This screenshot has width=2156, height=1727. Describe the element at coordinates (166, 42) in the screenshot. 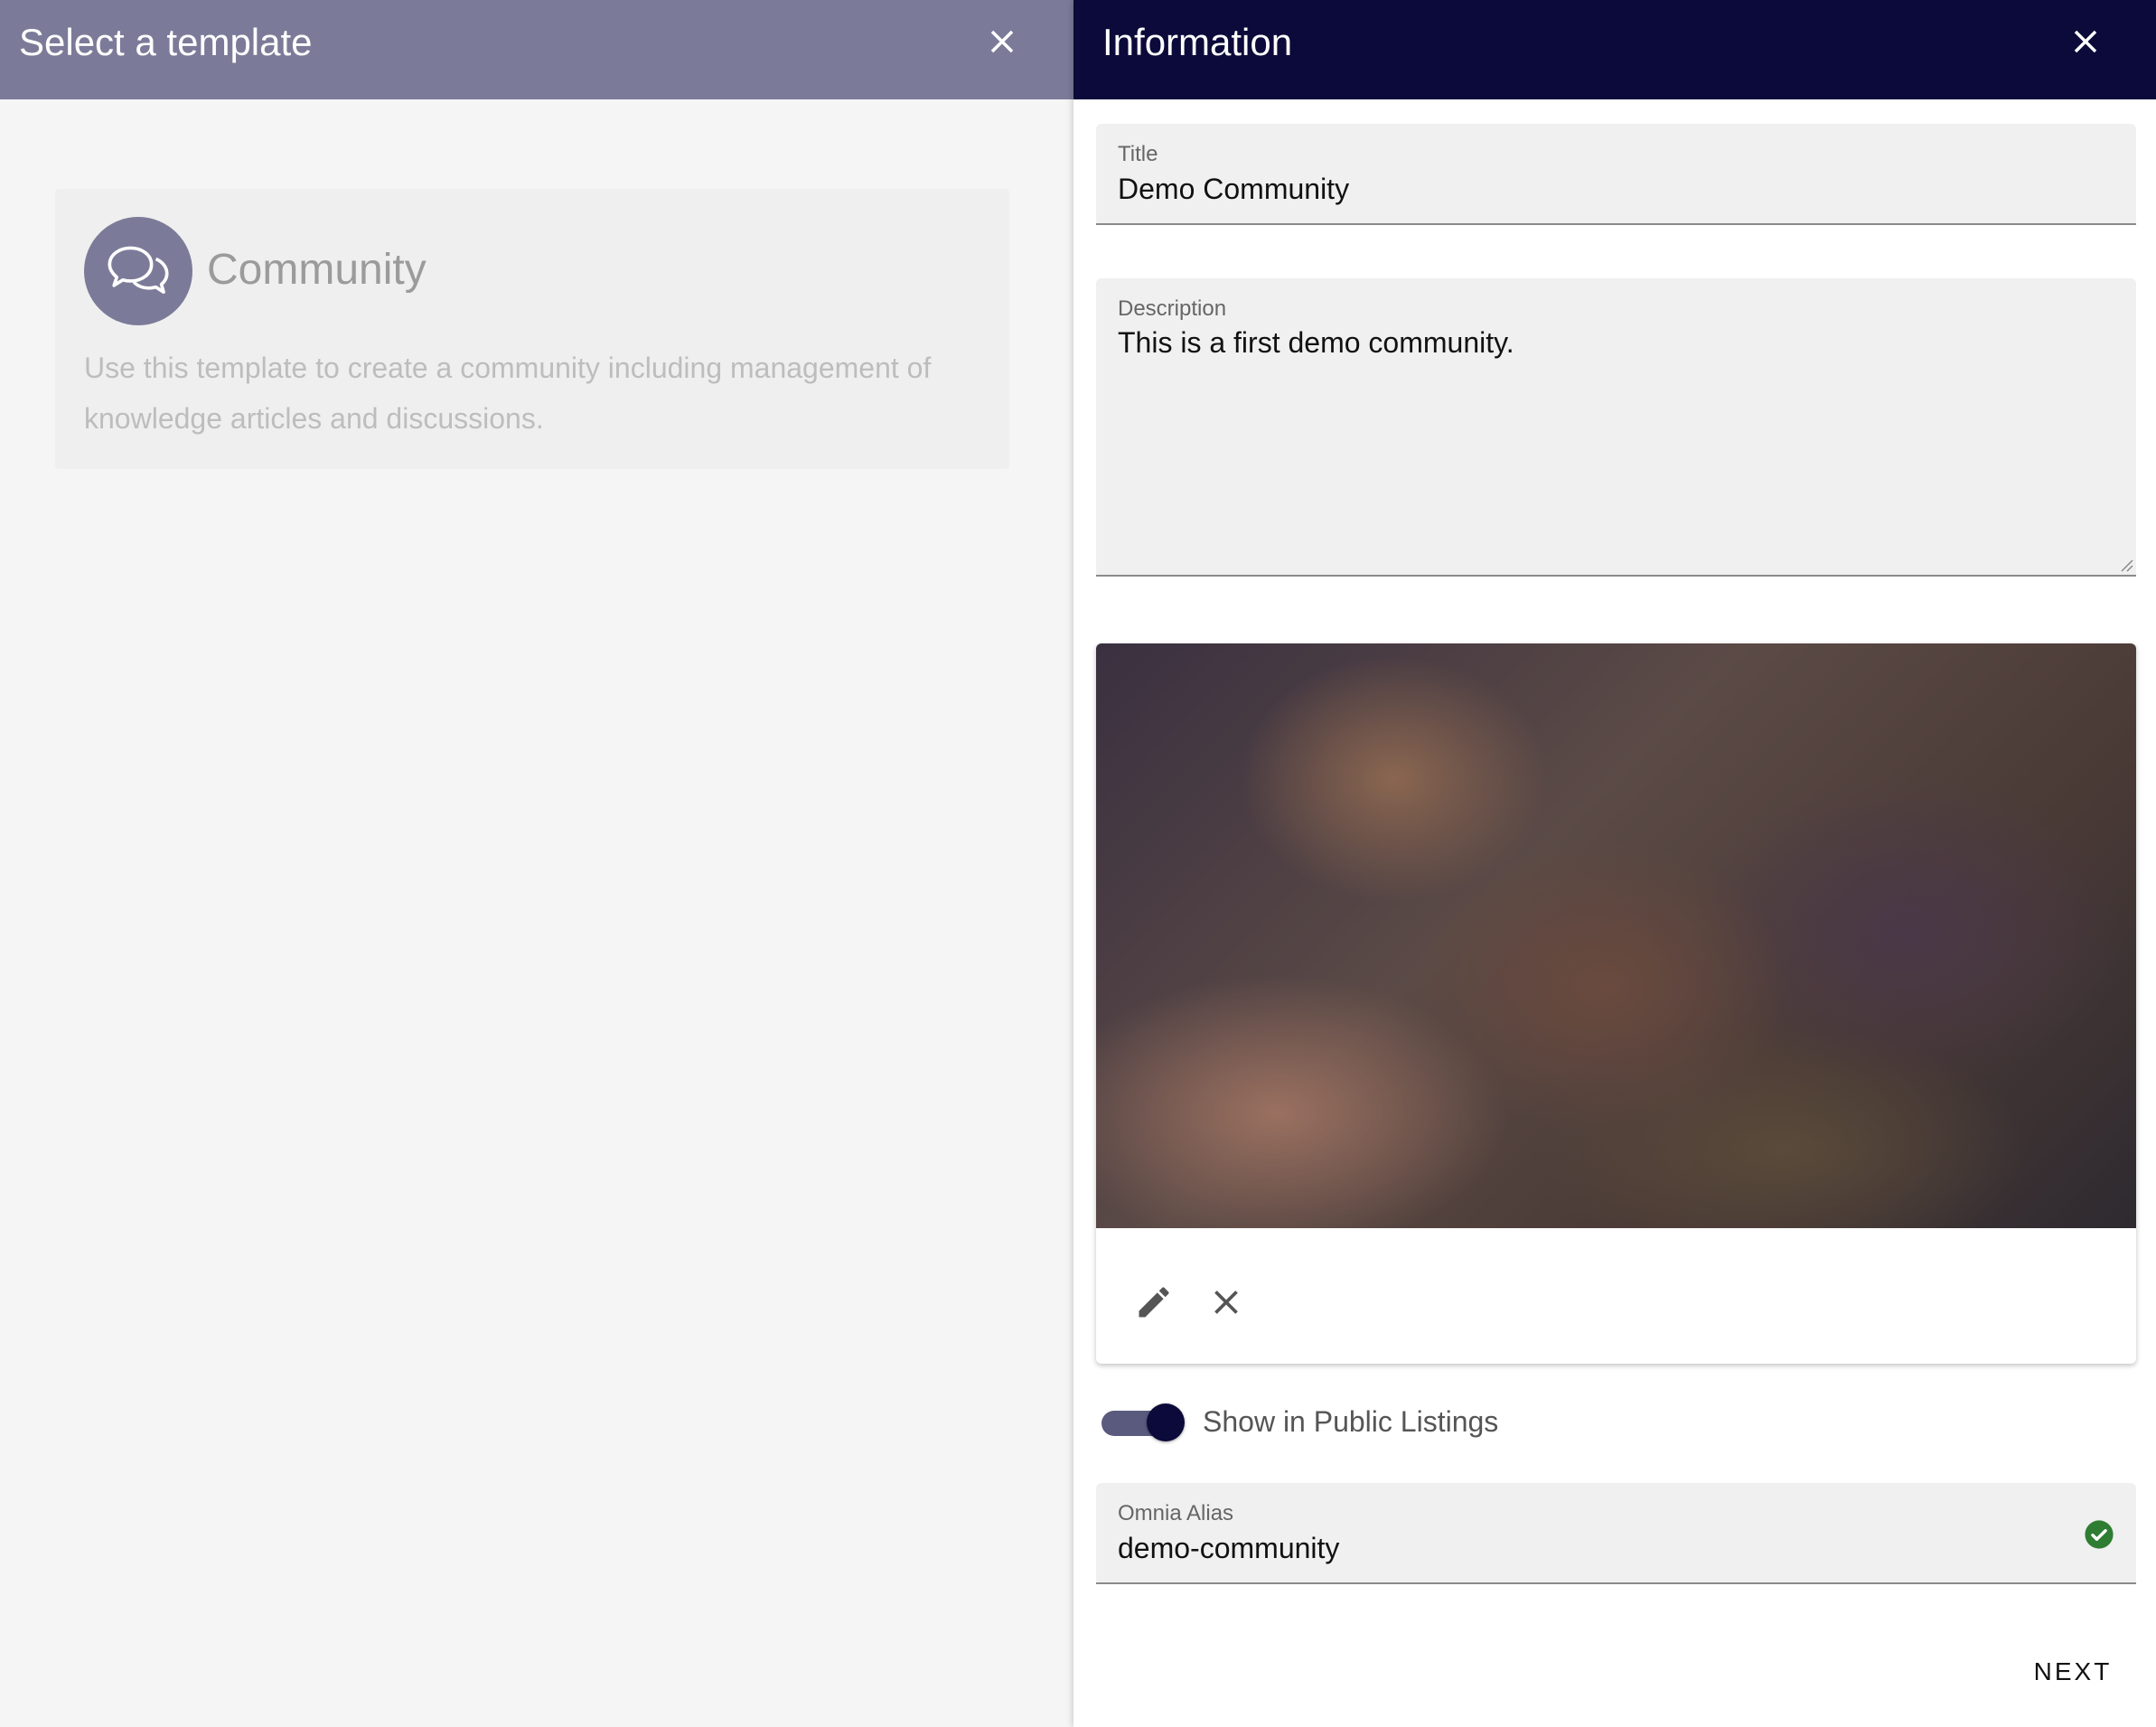

I see `template-selector-title: Select a template` at that location.